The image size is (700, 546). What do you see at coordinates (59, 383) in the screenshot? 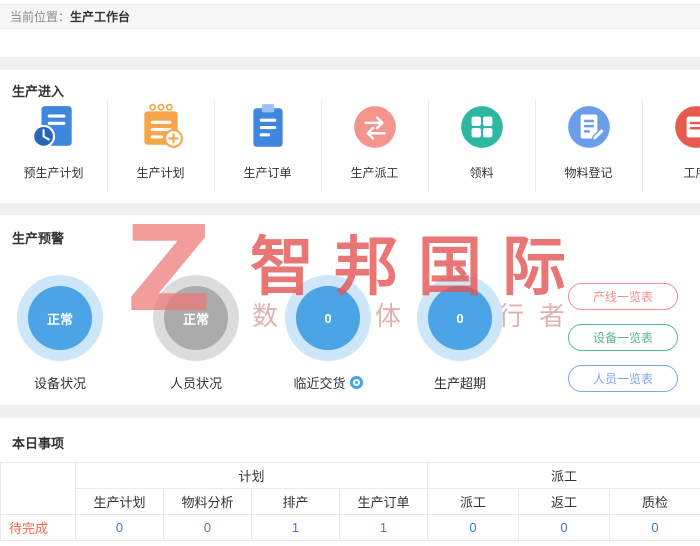
I see `gauge-label: 设备状况` at bounding box center [59, 383].